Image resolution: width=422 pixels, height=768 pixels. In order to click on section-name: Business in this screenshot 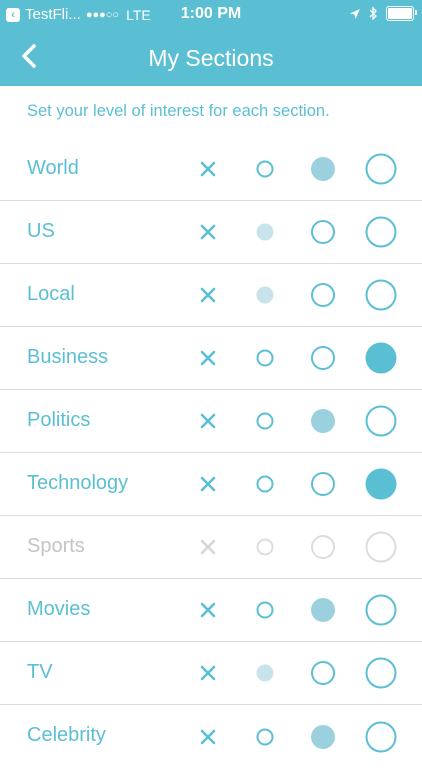, I will do `click(68, 357)`.